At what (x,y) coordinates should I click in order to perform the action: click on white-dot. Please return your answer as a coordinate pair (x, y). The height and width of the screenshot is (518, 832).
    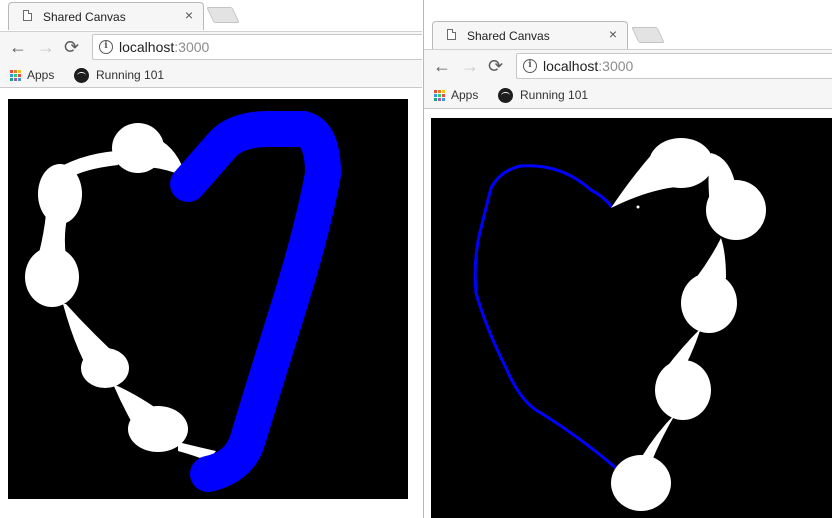
    Looking at the image, I should click on (638, 207).